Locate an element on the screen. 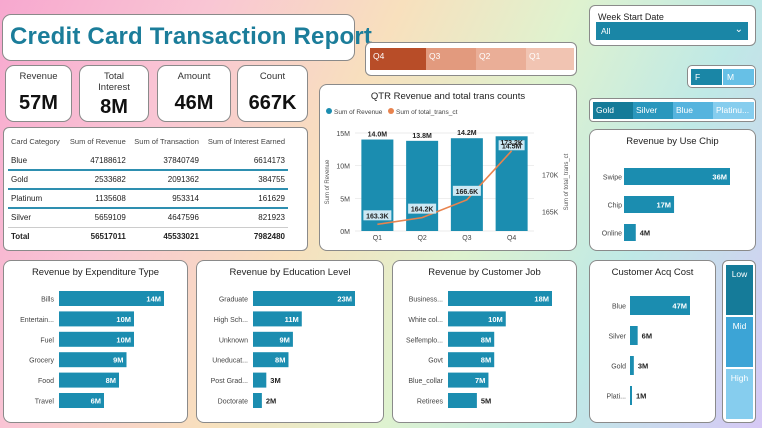  quarter-option-q1: Q1 is located at coordinates (550, 59).